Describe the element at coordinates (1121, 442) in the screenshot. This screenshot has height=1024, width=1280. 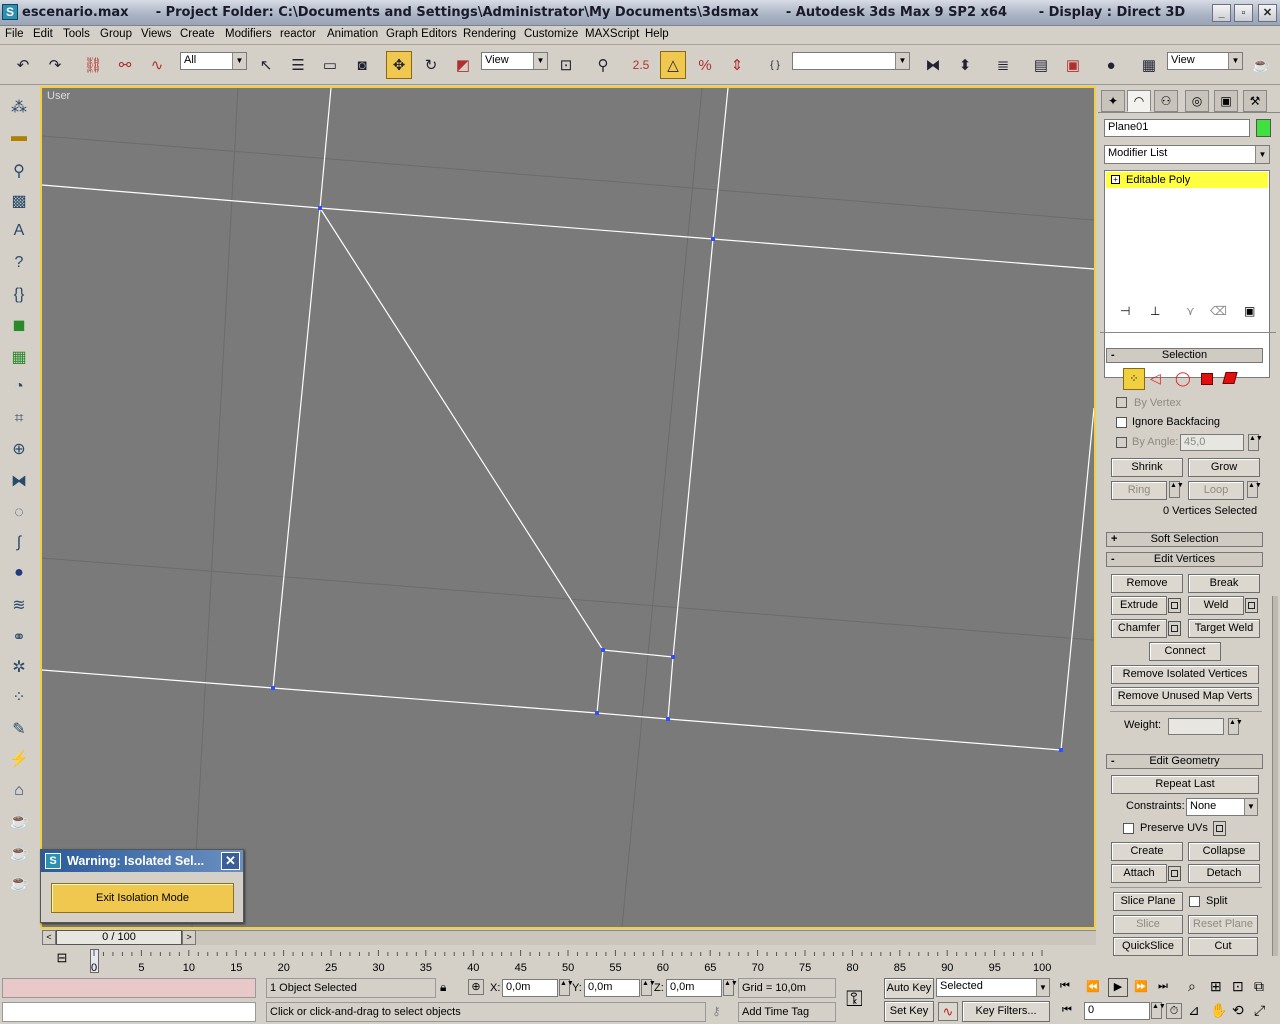
I see `by-angle-checkbox` at that location.